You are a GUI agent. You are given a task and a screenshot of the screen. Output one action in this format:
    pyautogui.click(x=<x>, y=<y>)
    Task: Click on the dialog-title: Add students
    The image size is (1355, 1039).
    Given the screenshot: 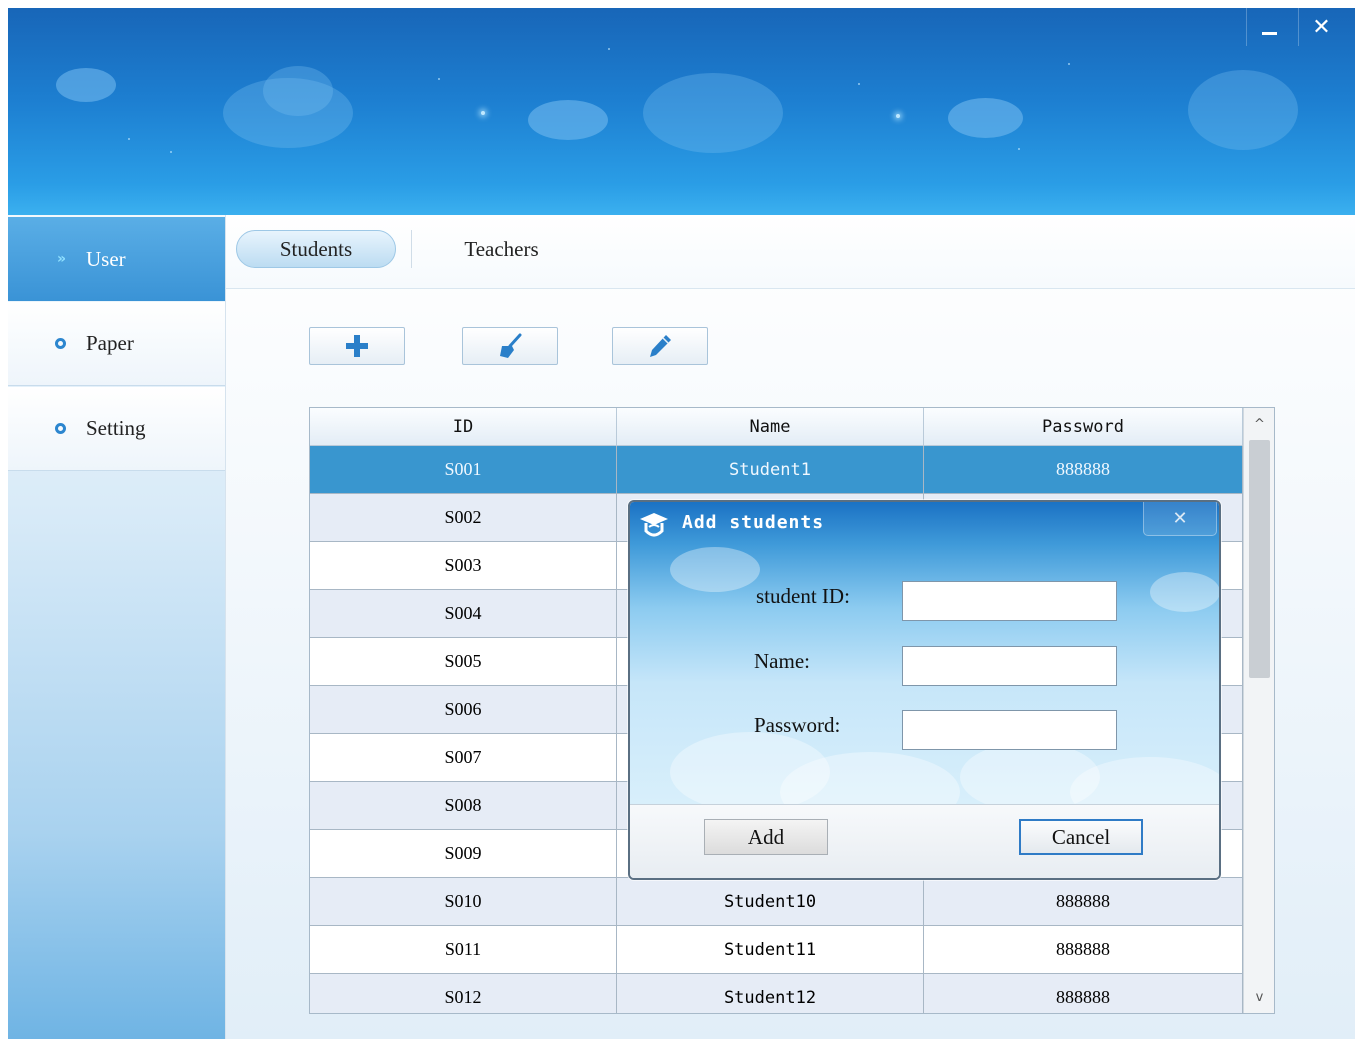 What is the action you would take?
    pyautogui.click(x=753, y=522)
    